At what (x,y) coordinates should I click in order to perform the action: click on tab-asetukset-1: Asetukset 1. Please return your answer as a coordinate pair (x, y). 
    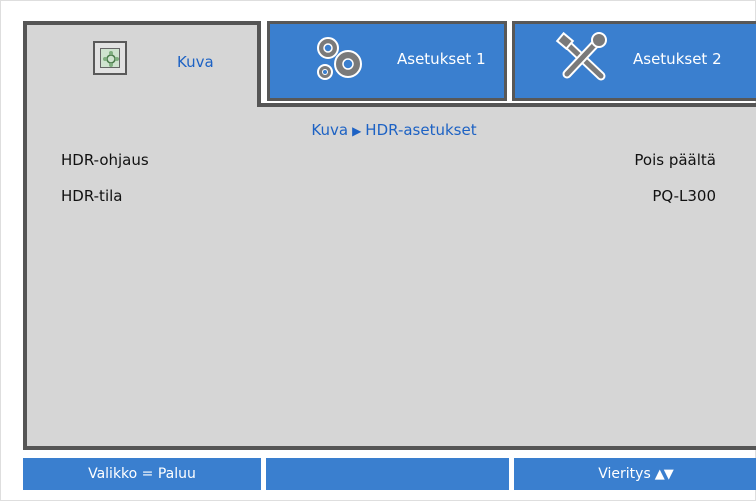
    Looking at the image, I should click on (387, 61).